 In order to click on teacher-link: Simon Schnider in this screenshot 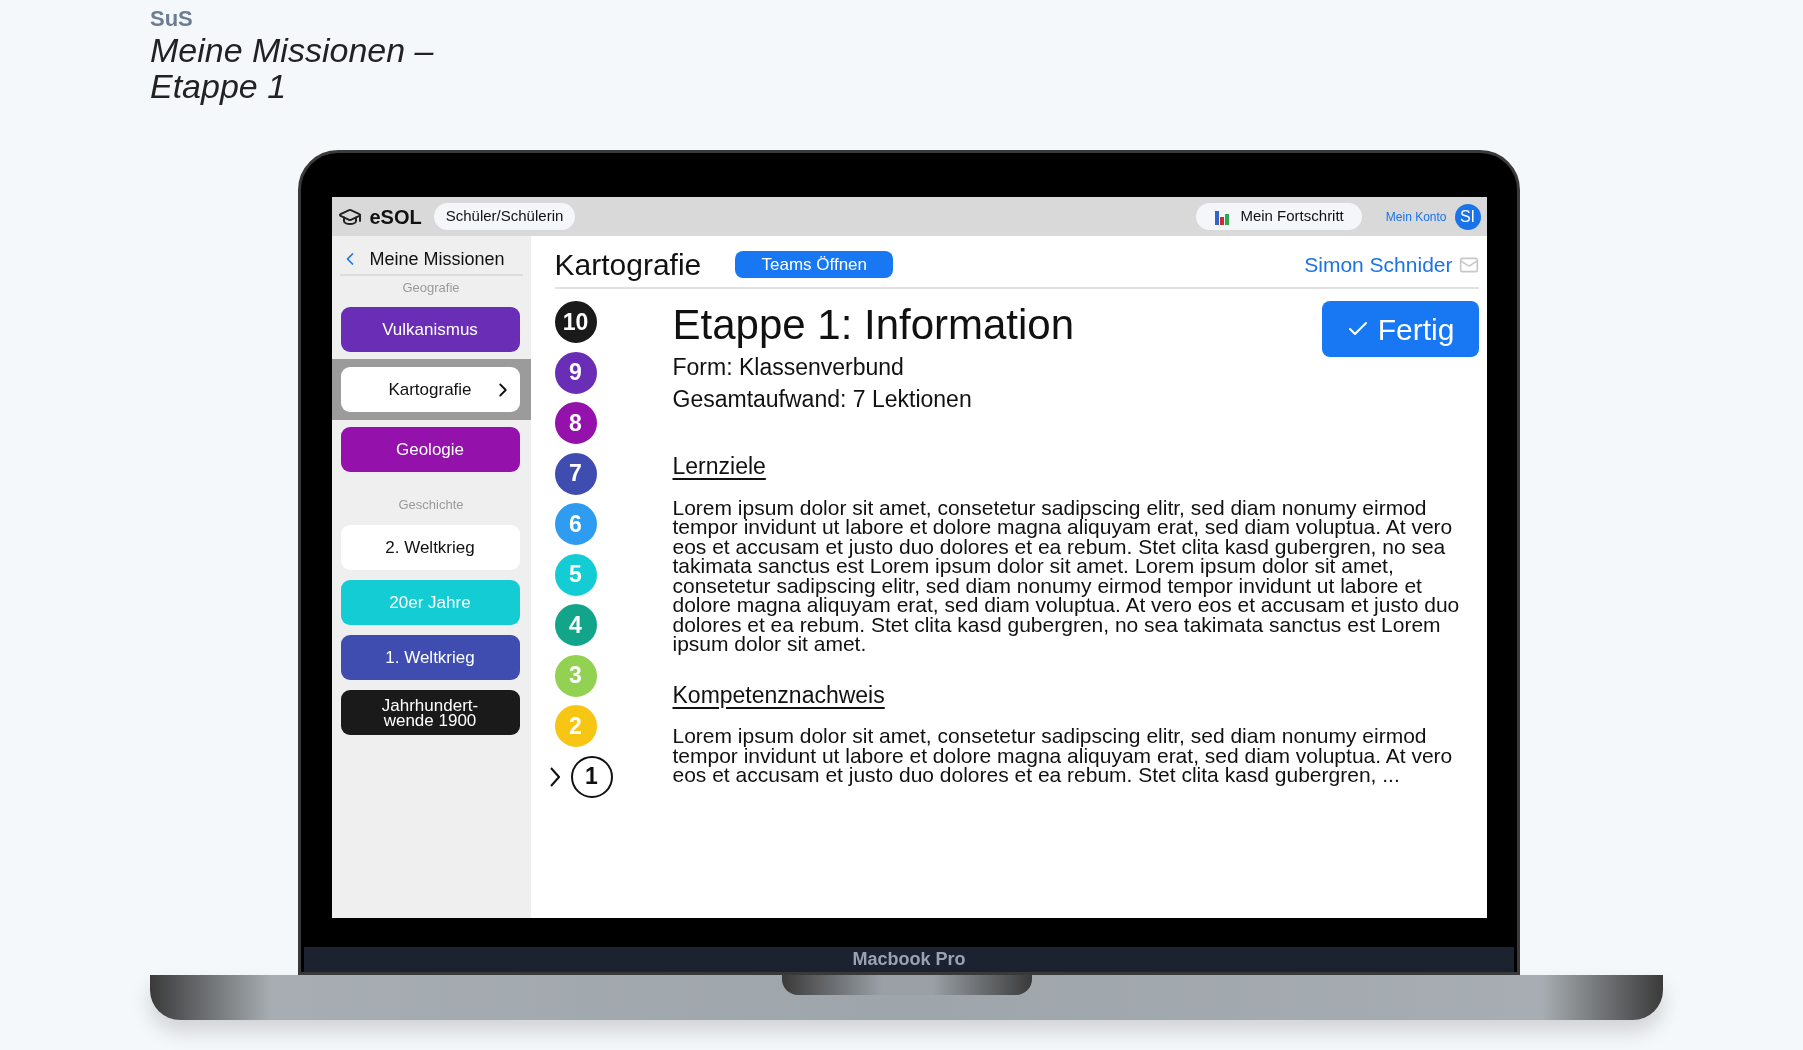, I will do `click(1378, 264)`.